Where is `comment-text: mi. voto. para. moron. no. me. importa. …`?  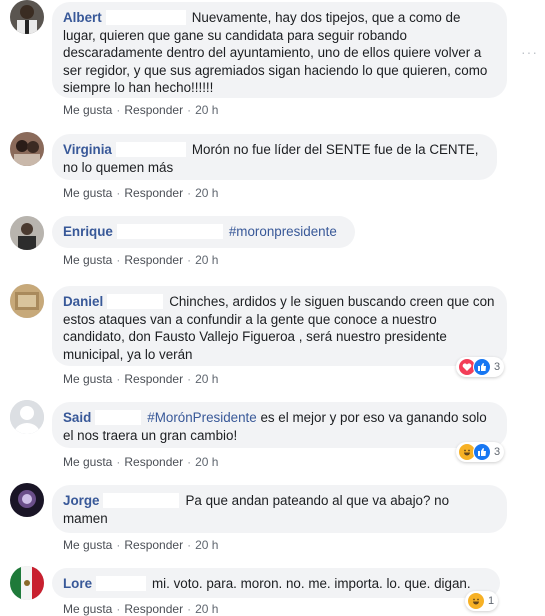
comment-text: mi. voto. para. moron. no. me. importa. … is located at coordinates (311, 583).